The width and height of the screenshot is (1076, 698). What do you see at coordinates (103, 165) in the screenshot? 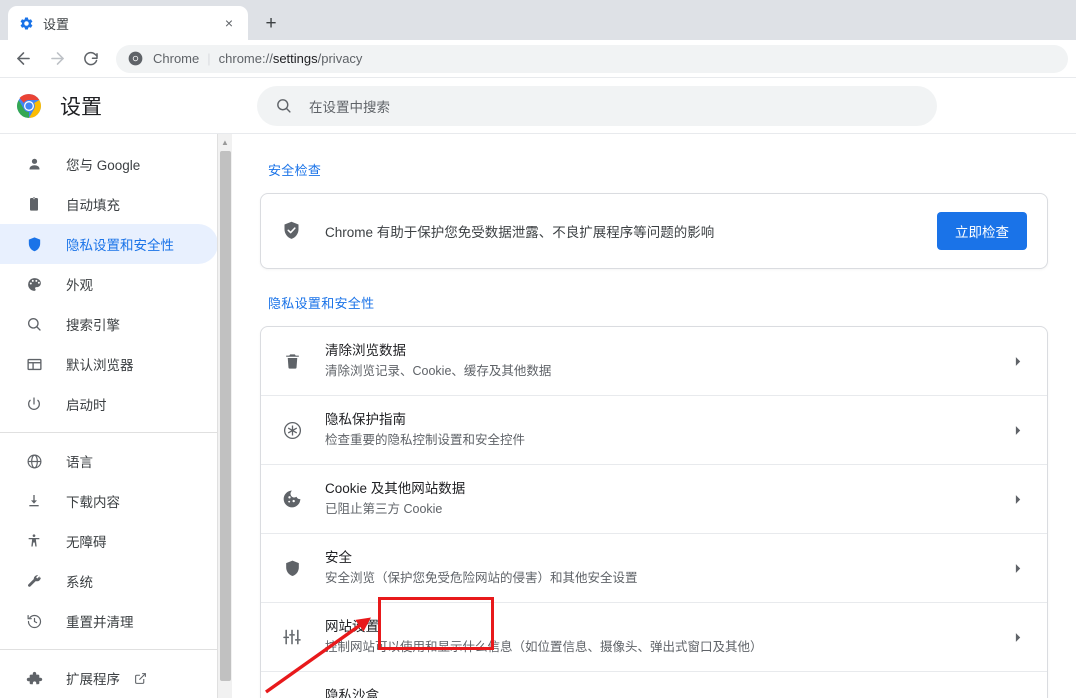
I see `sidebar-item-label: 您与 Google` at bounding box center [103, 165].